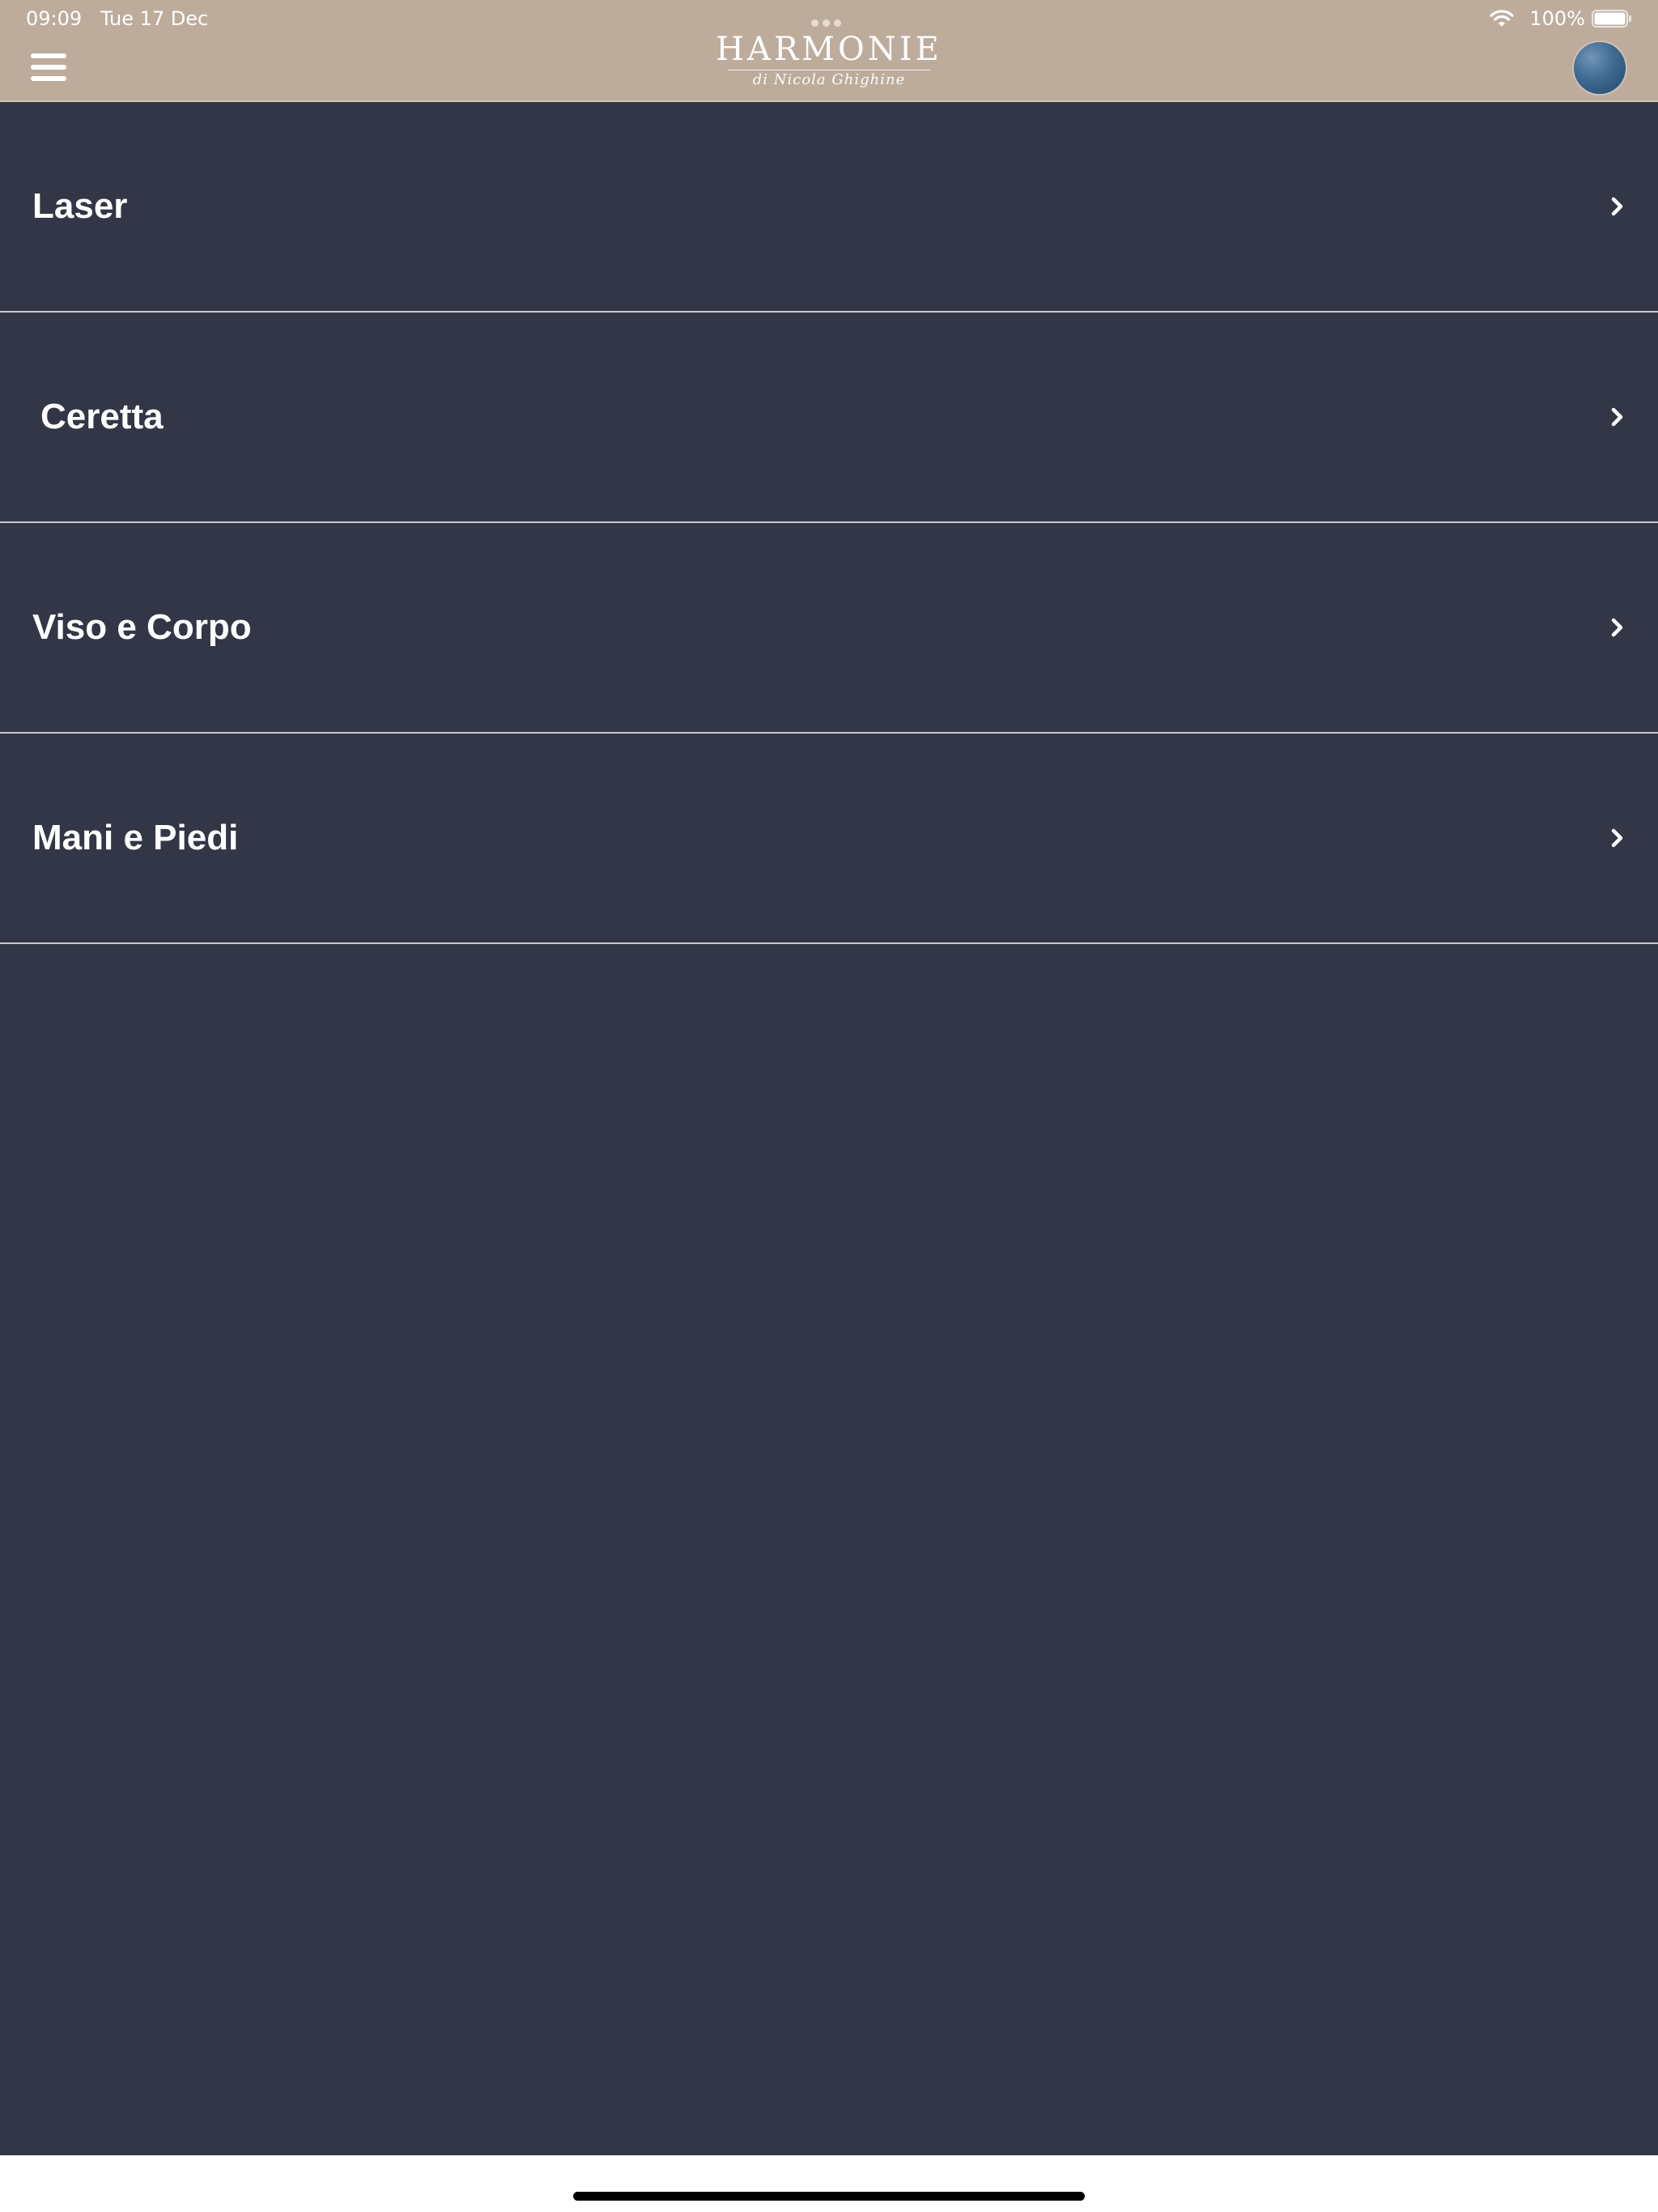 This screenshot has height=2212, width=1658. What do you see at coordinates (49, 67) in the screenshot?
I see `hamburger-menu-icon` at bounding box center [49, 67].